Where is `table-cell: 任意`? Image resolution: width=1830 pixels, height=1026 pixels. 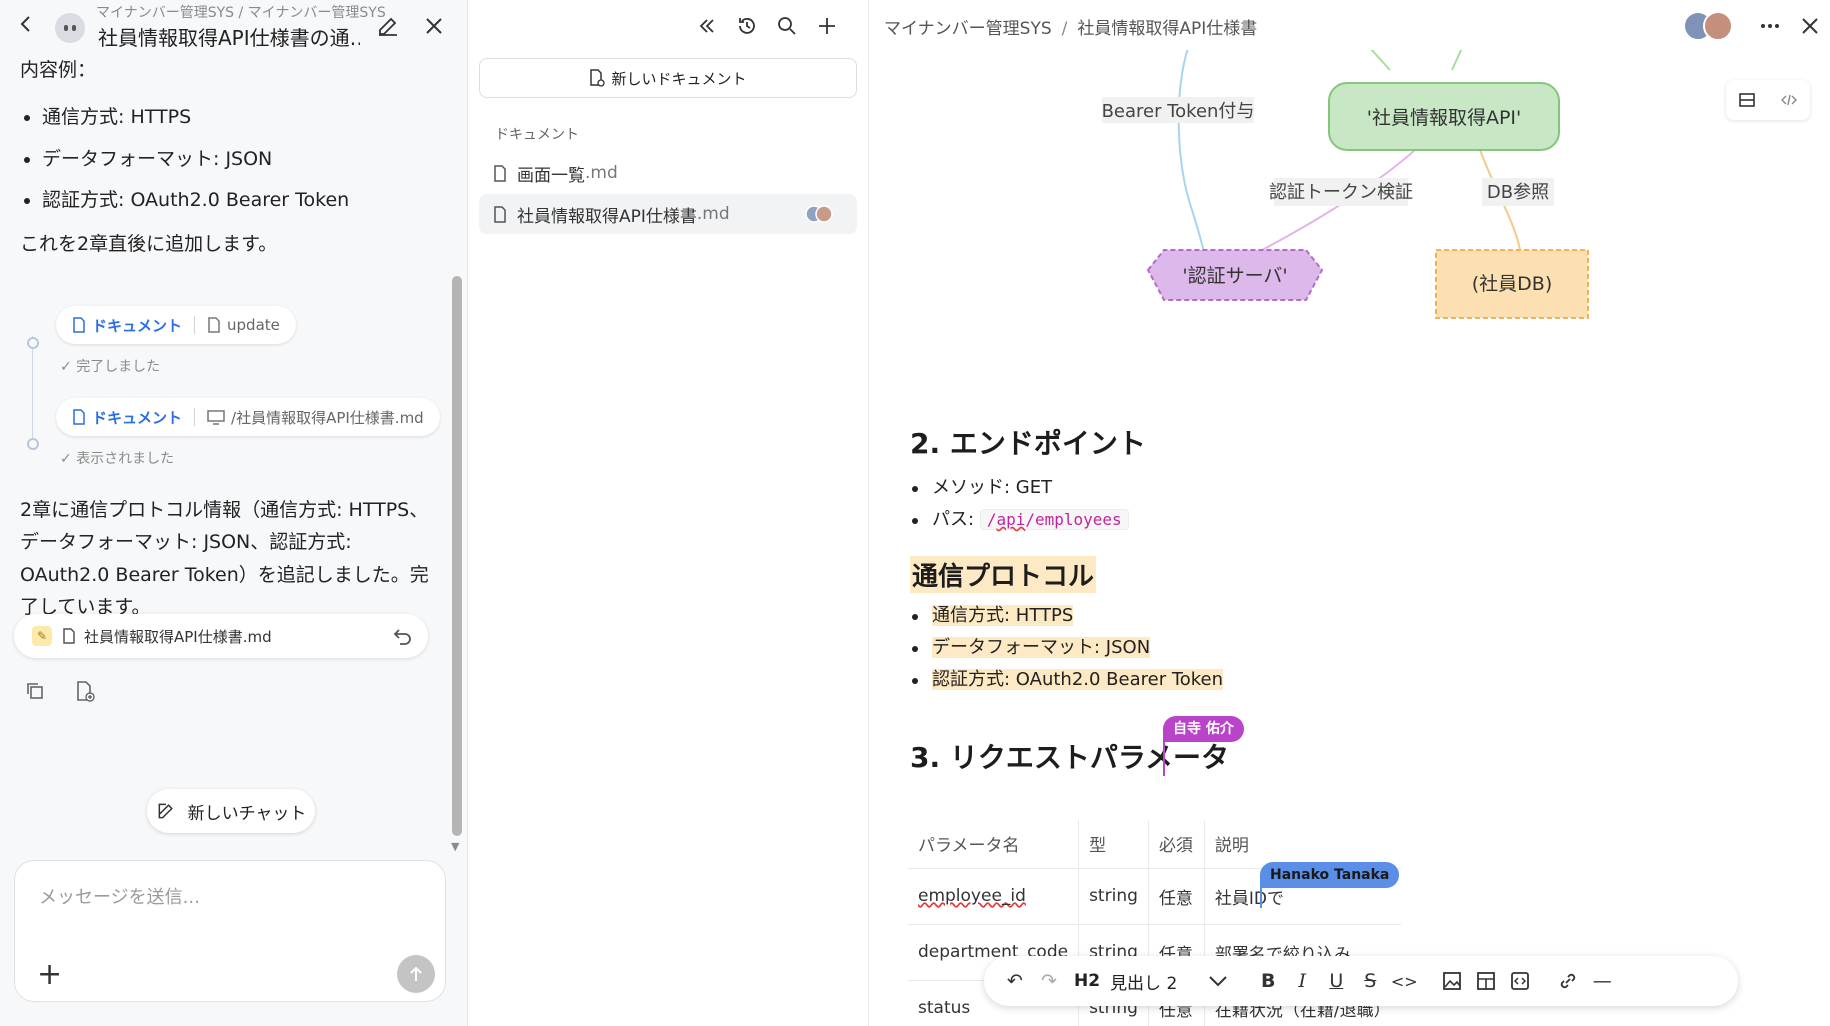 table-cell: 任意 is located at coordinates (1176, 895).